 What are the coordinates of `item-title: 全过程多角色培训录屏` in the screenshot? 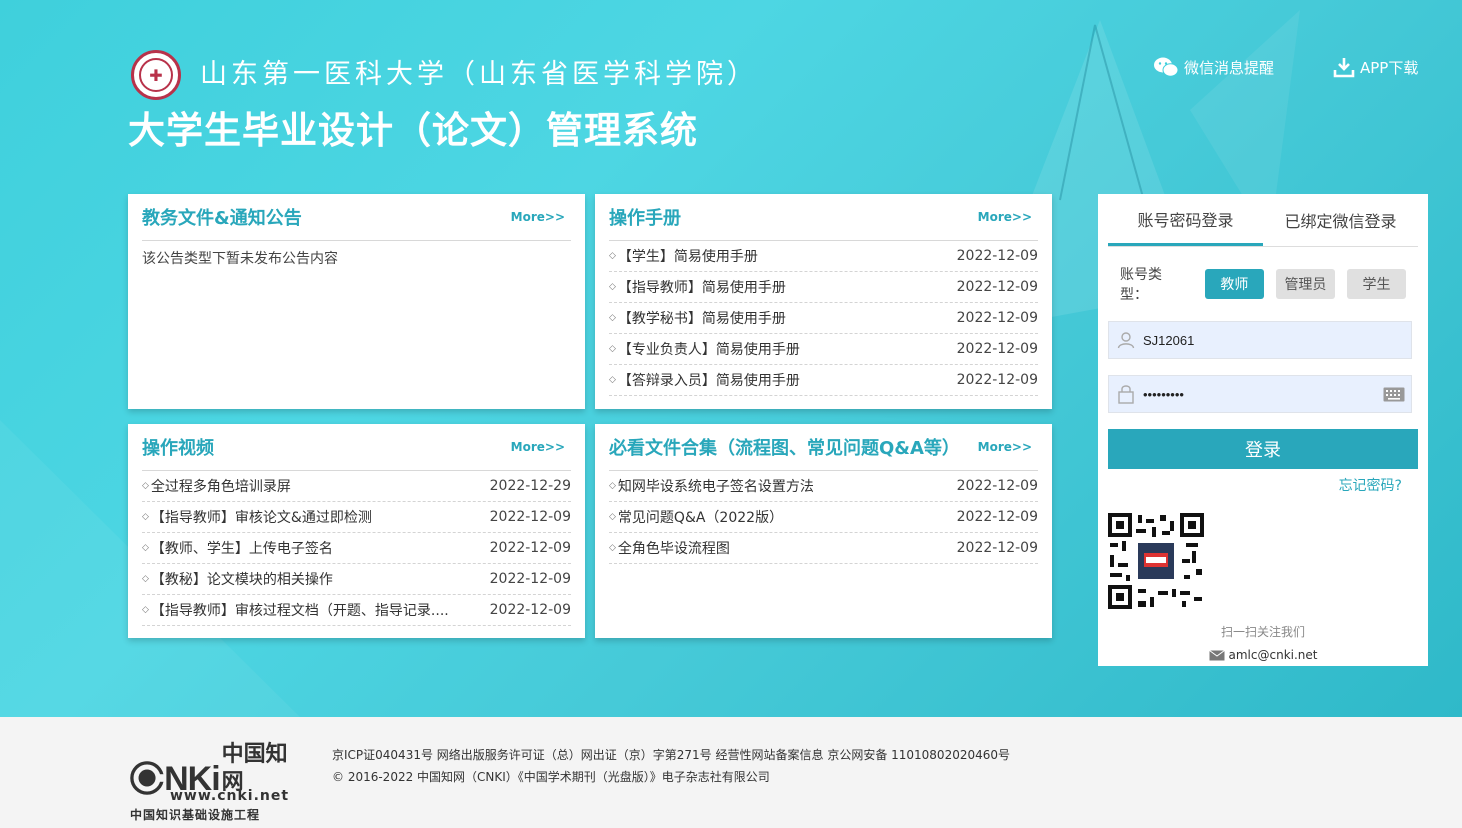 It's located at (216, 486).